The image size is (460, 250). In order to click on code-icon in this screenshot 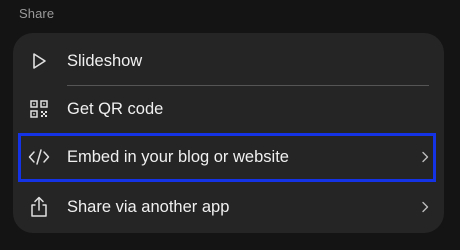, I will do `click(39, 157)`.